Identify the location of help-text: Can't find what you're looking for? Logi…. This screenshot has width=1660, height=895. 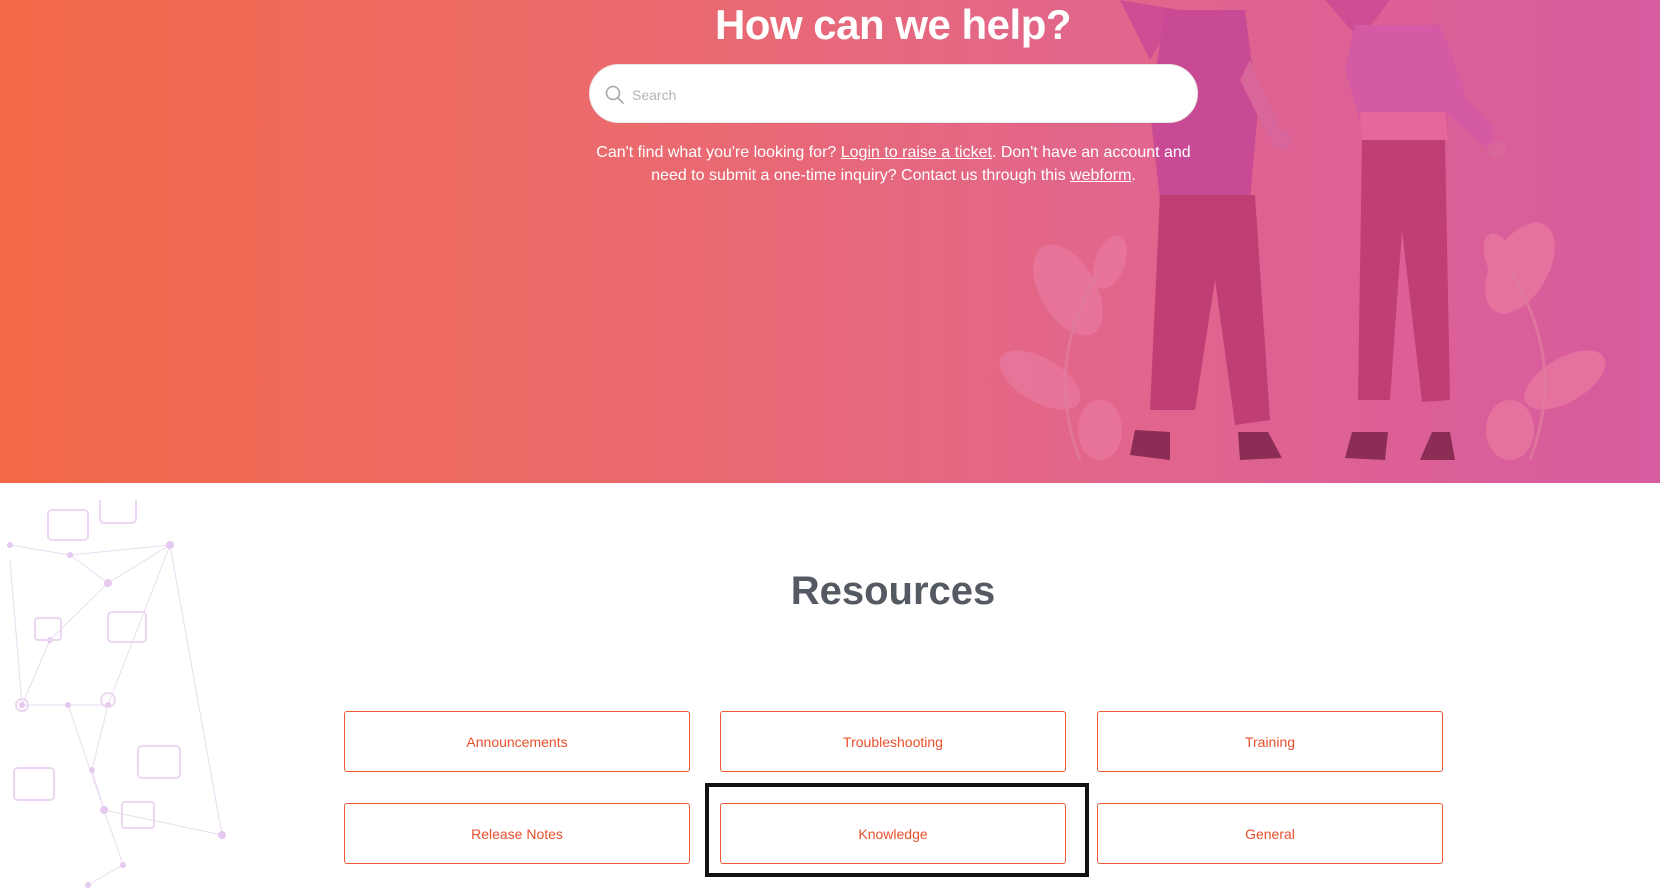
(893, 164).